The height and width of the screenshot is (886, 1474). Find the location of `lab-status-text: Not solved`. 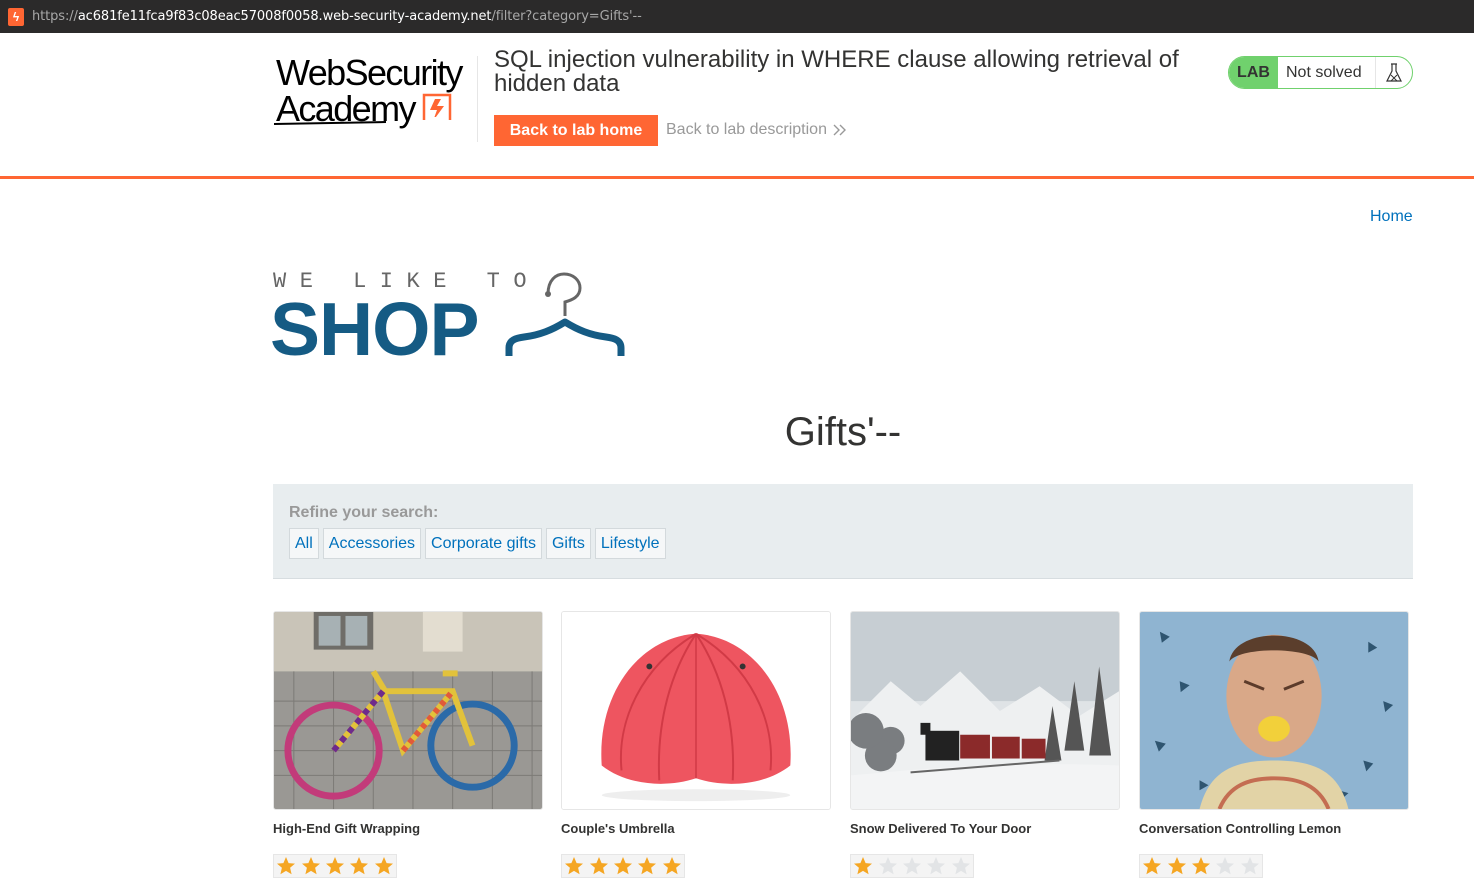

lab-status-text: Not solved is located at coordinates (1327, 72).